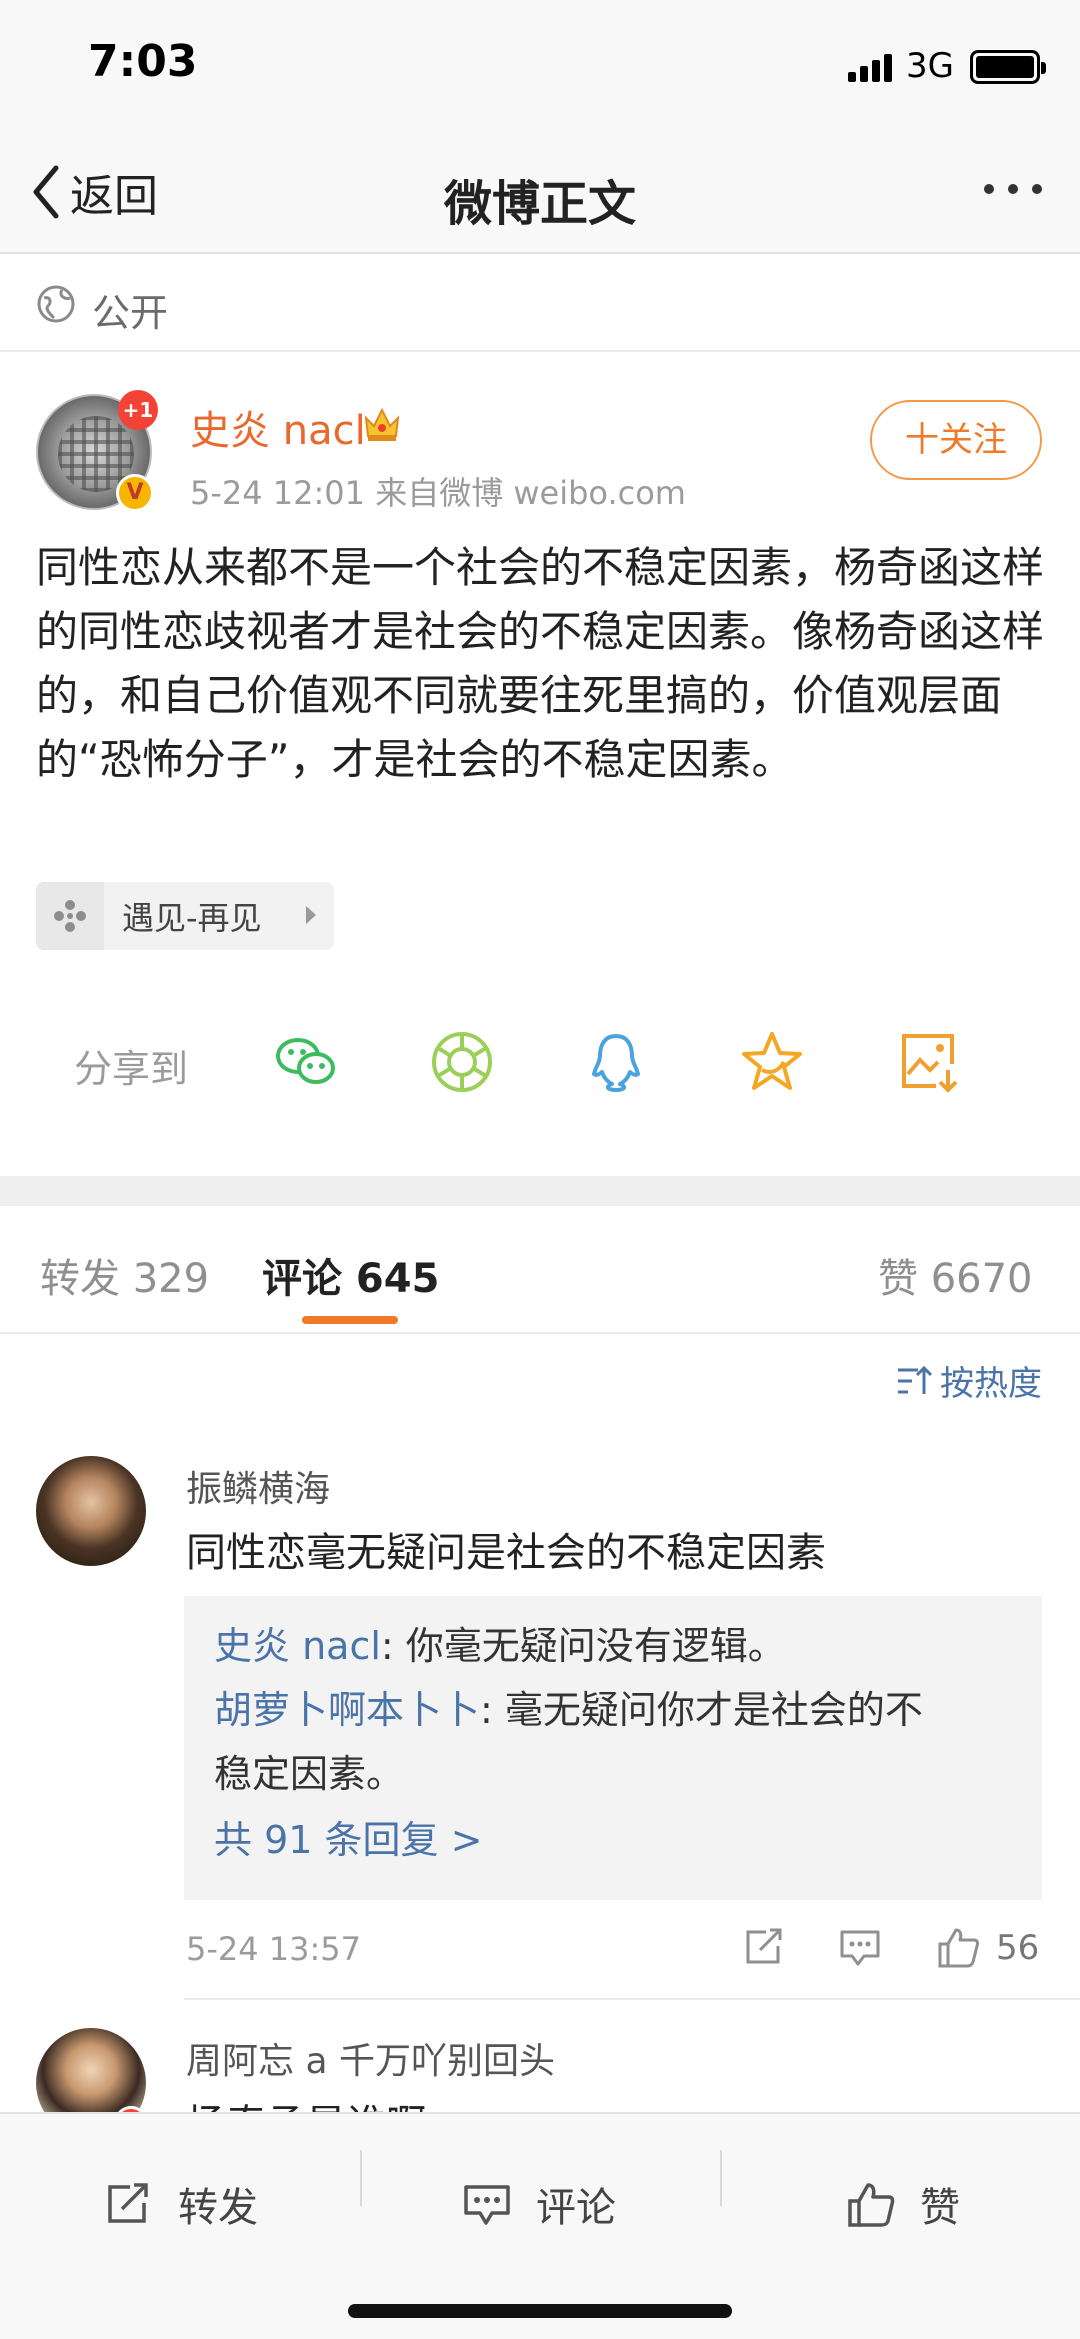  I want to click on status-time: 7:03, so click(143, 61).